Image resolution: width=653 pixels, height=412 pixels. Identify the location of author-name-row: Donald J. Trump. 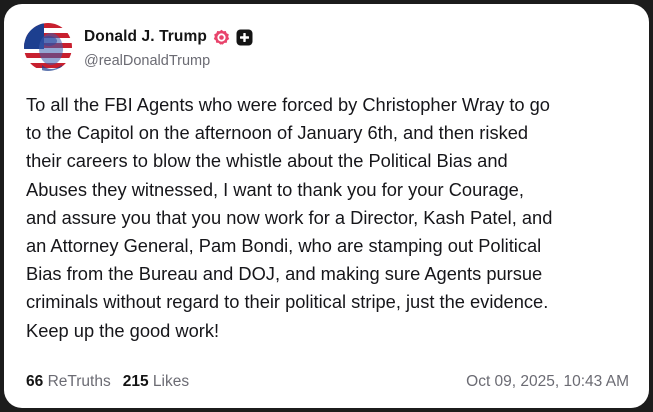
(168, 37).